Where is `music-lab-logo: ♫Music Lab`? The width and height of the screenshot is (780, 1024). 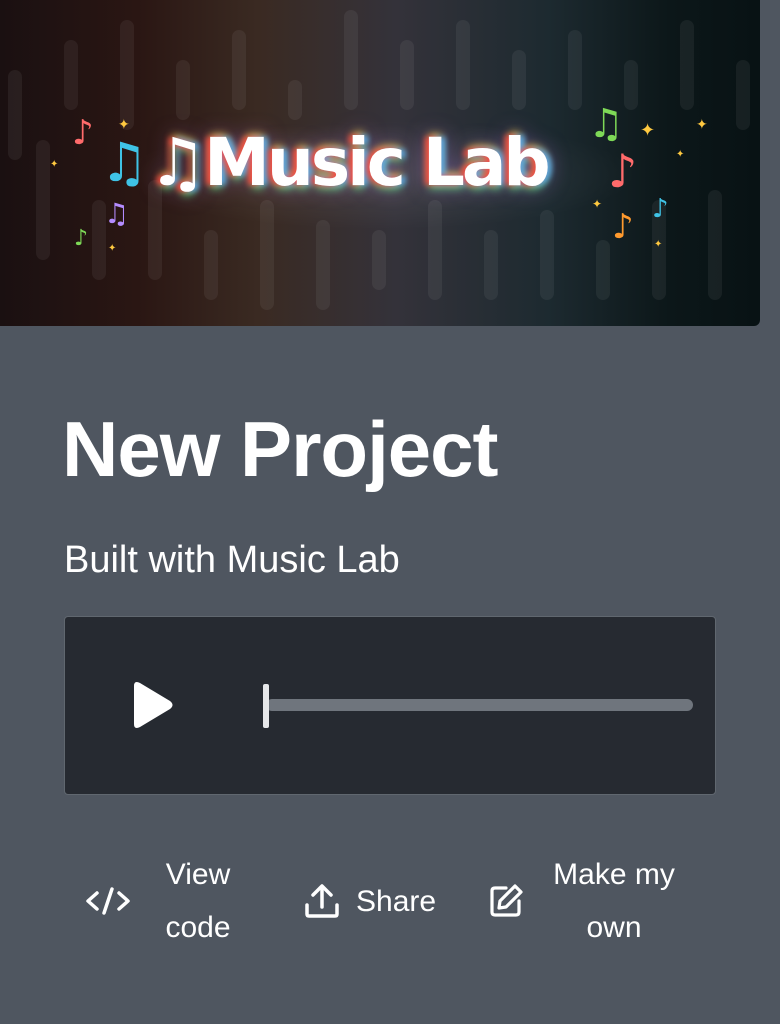 music-lab-logo: ♫Music Lab is located at coordinates (349, 162).